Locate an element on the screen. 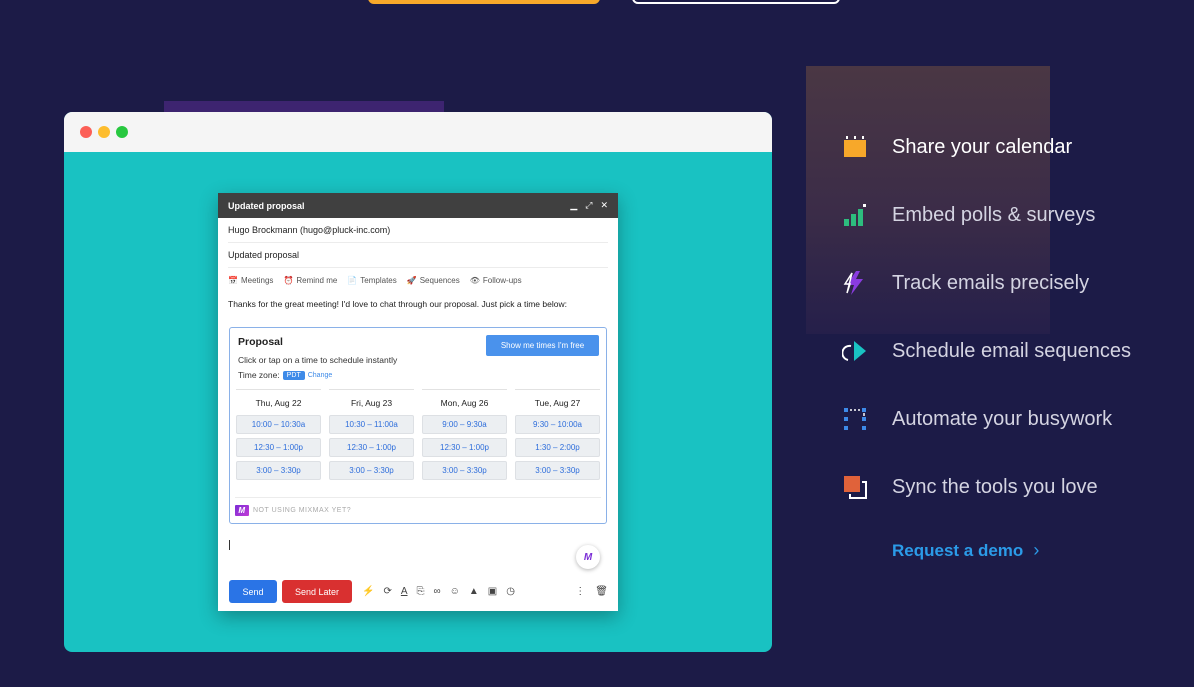  toolbar-follow-ups: 👁 Follow-ups is located at coordinates (496, 280).